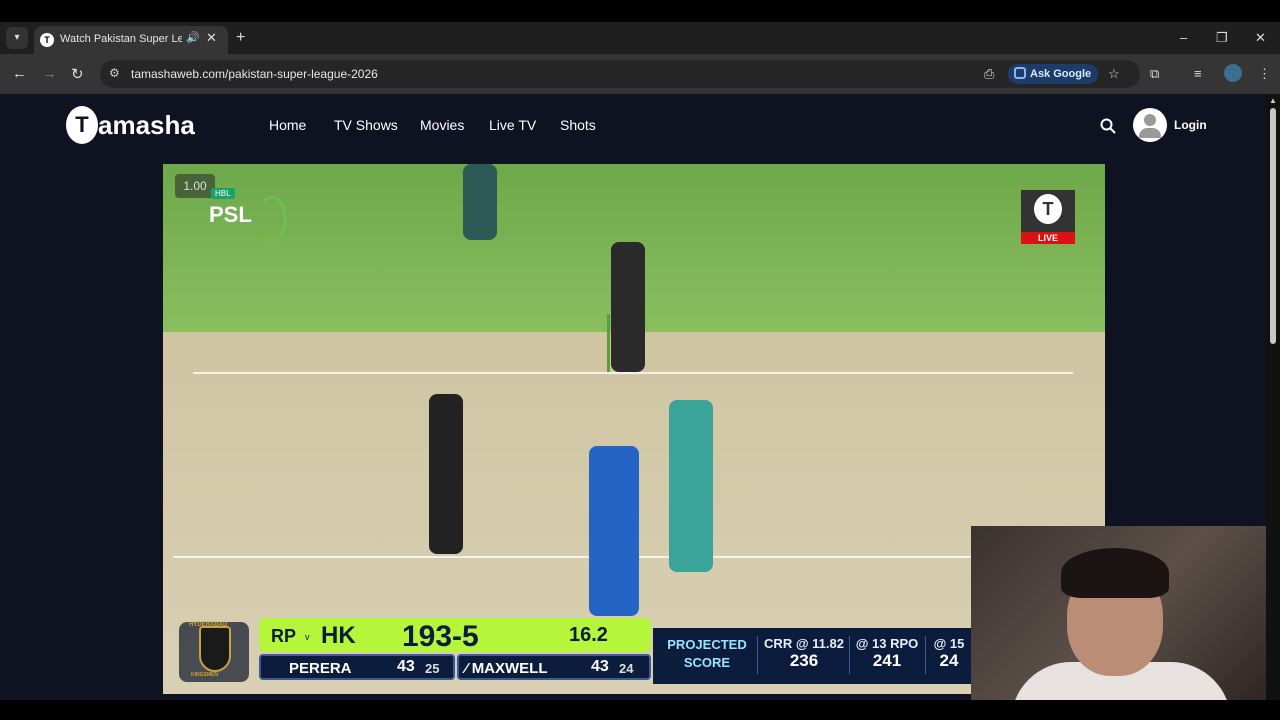 This screenshot has width=1280, height=720. Describe the element at coordinates (578, 125) in the screenshot. I see `nav-shots: Shots` at that location.